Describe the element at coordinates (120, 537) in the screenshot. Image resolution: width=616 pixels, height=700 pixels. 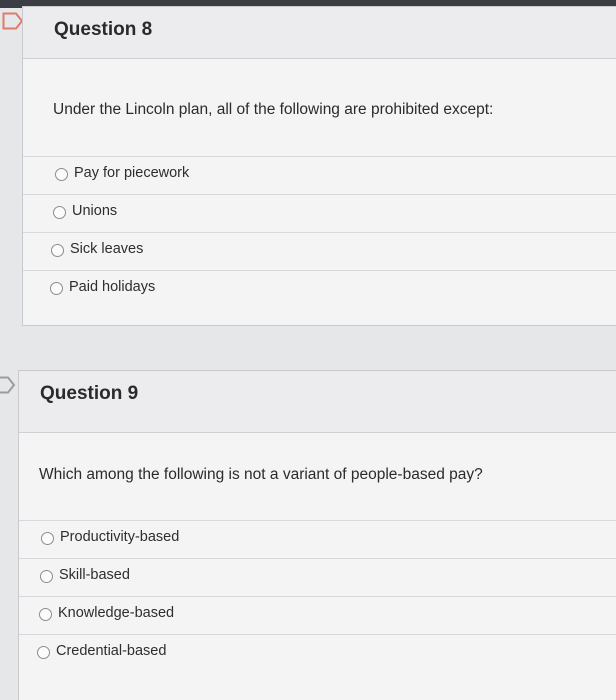
I see `option-label: Productivity-based` at that location.